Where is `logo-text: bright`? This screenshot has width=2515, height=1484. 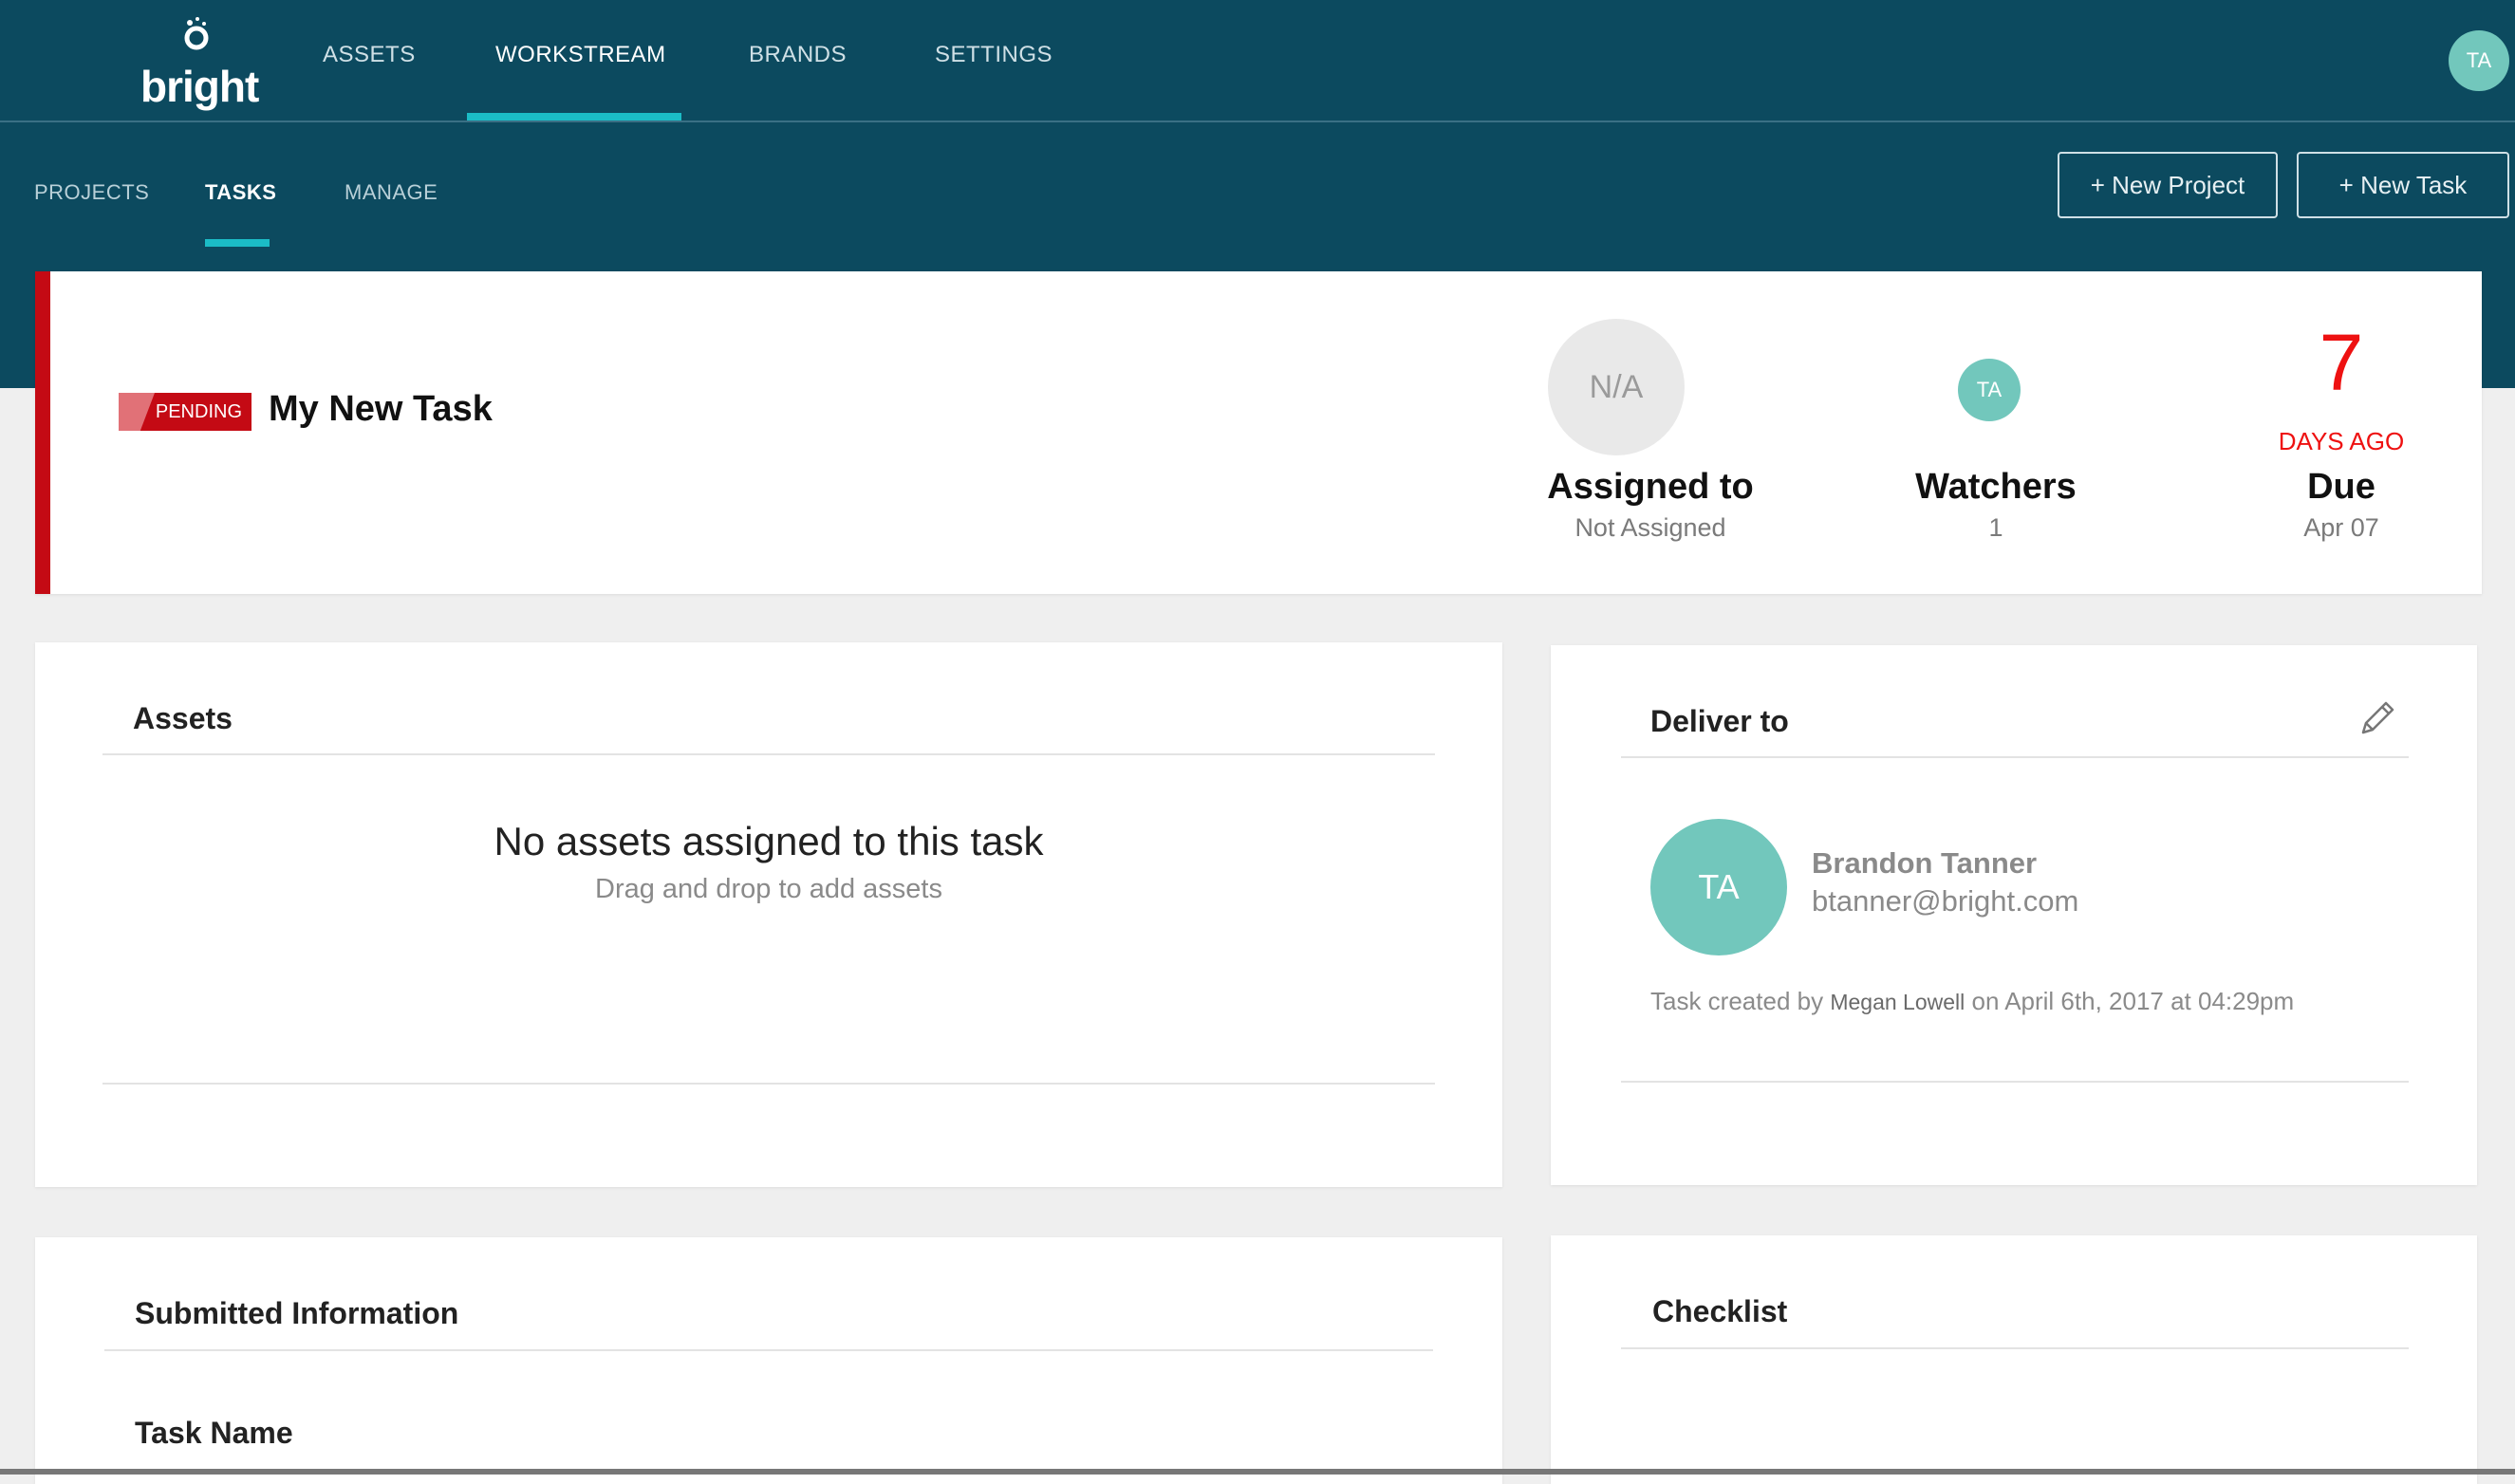 logo-text: bright is located at coordinates (199, 87).